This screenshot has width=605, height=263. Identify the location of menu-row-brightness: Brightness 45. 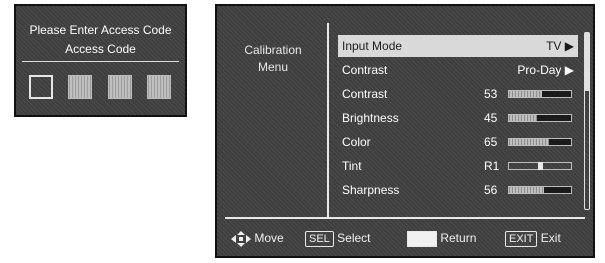
(458, 118).